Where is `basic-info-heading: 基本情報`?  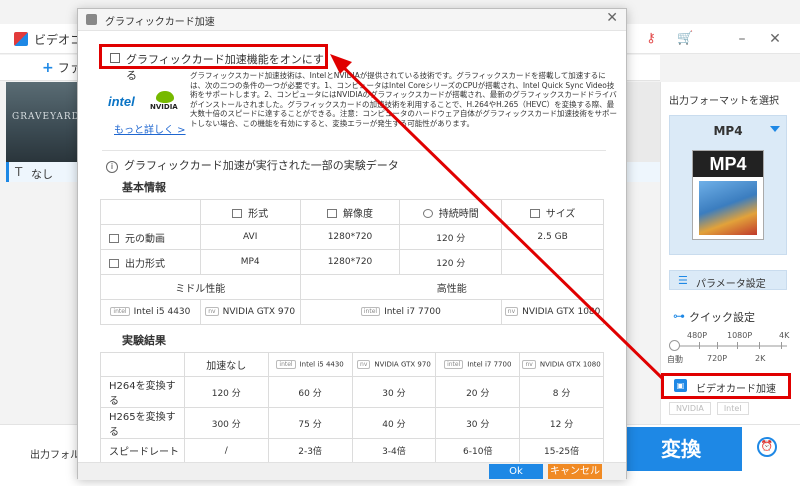
basic-info-heading: 基本情報 is located at coordinates (144, 187).